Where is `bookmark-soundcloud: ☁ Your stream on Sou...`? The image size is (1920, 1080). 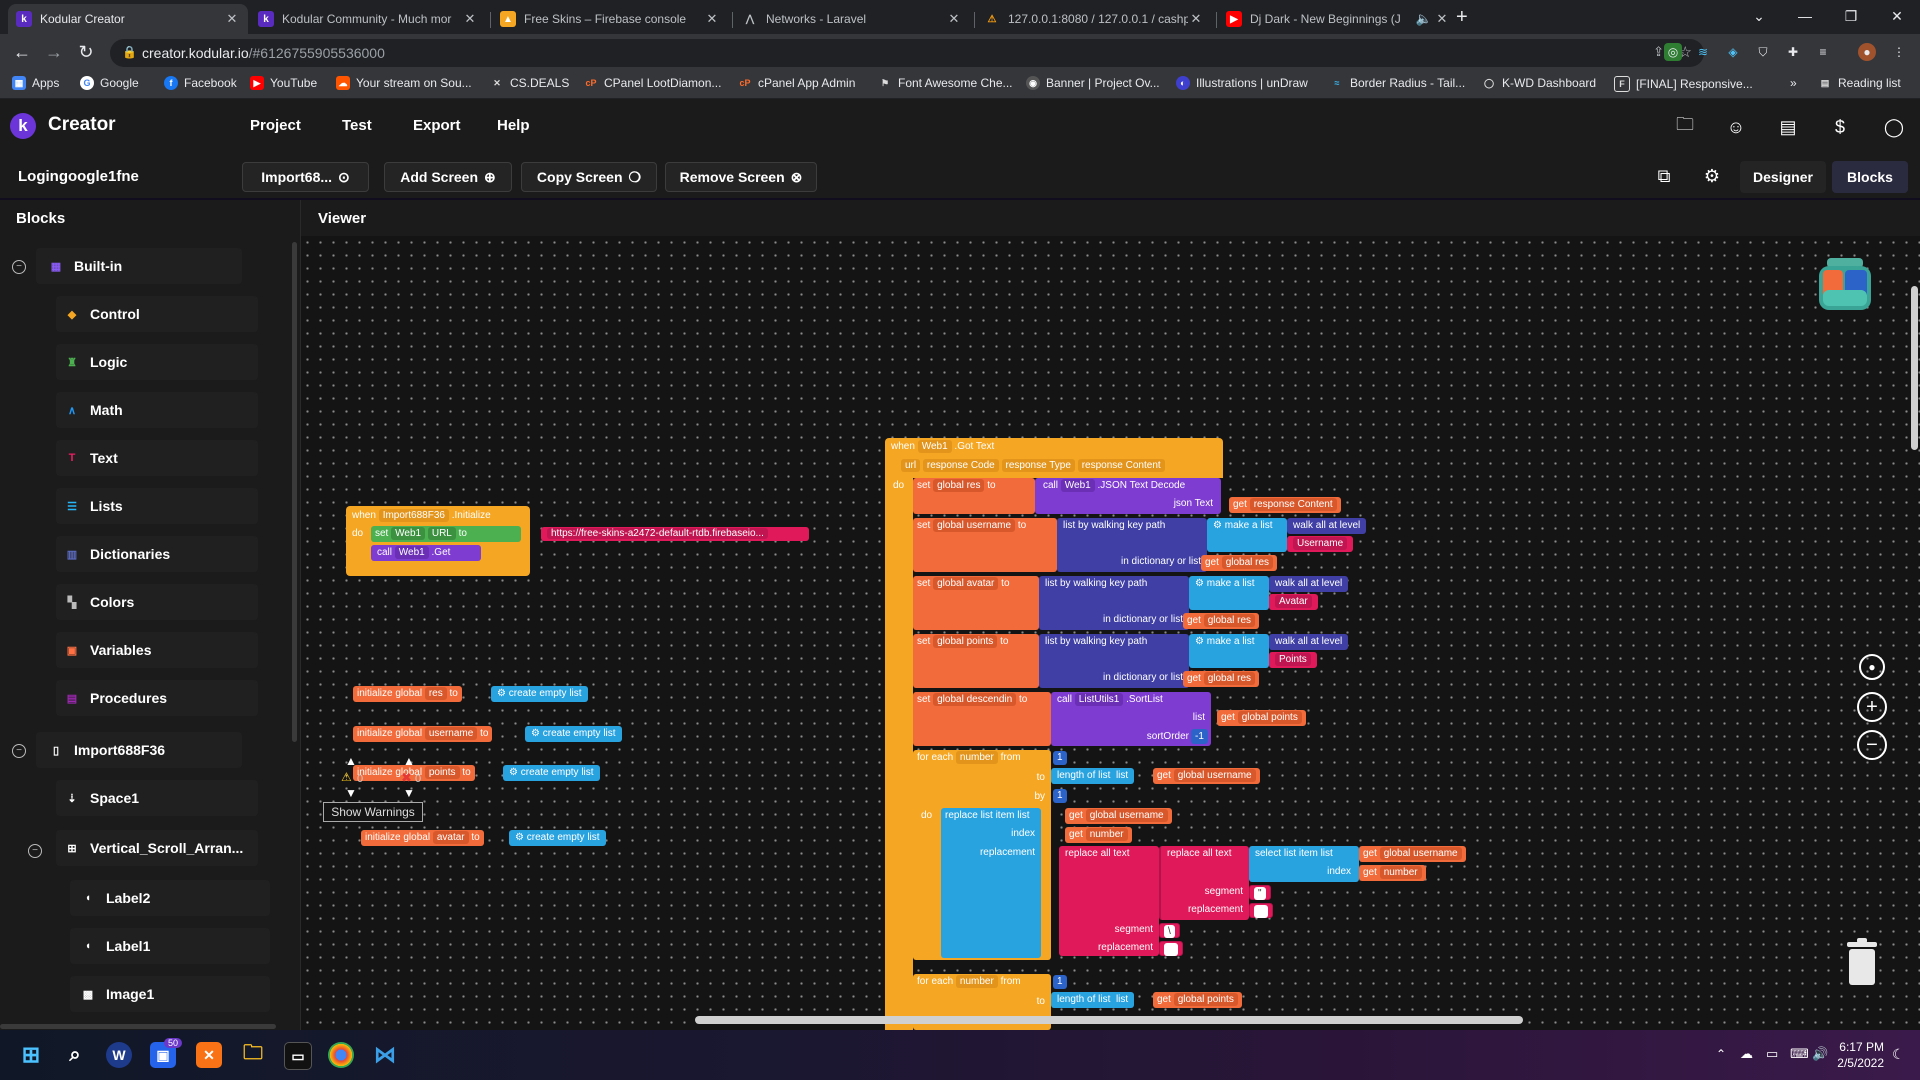
bookmark-soundcloud: ☁ Your stream on Sou... is located at coordinates (404, 83).